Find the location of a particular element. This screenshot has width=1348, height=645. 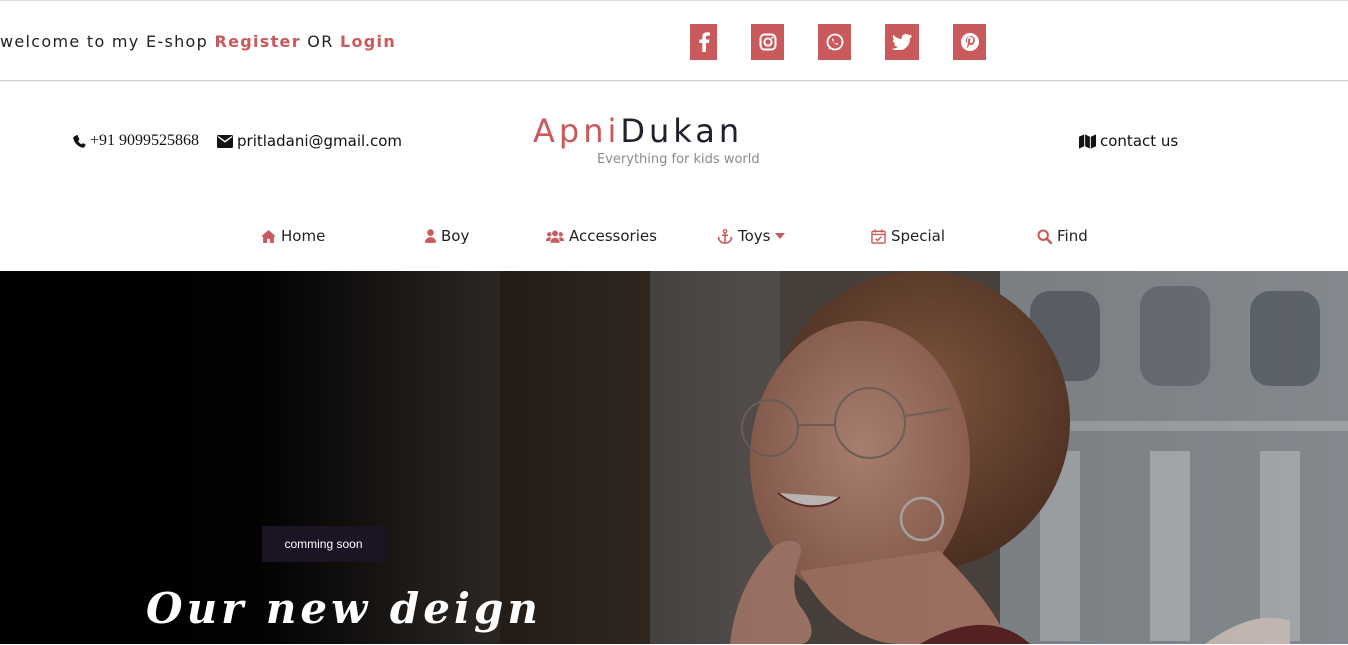

anchor-icon is located at coordinates (725, 236).